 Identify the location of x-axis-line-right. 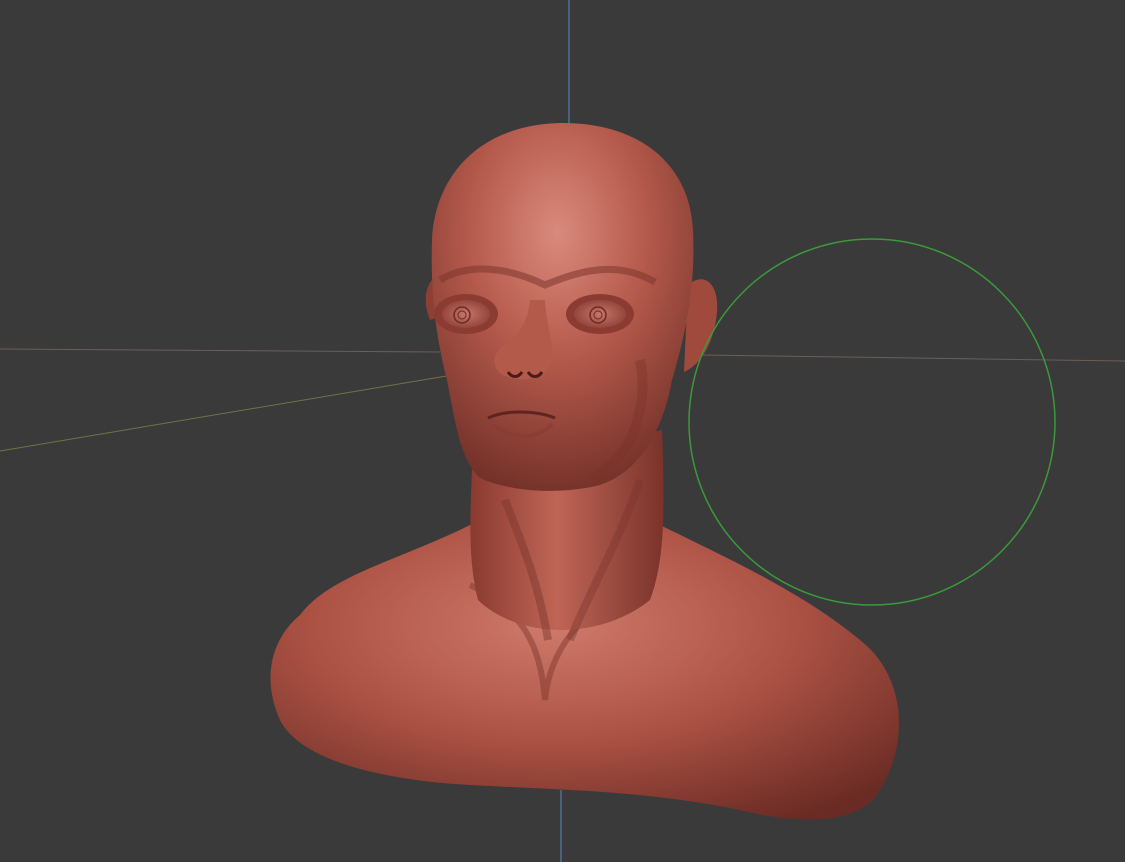
(912, 358).